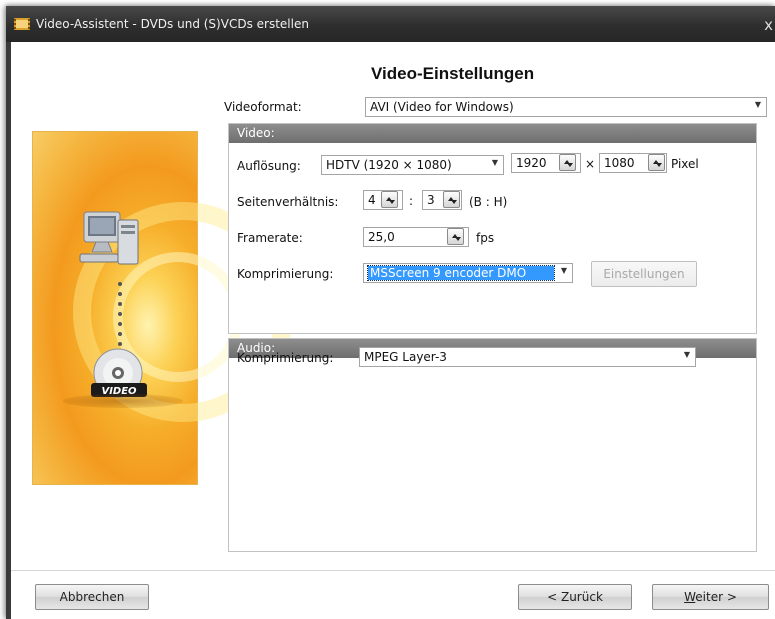 The width and height of the screenshot is (775, 619). Describe the element at coordinates (263, 107) in the screenshot. I see `videoformat-label: Videoformat:` at that location.